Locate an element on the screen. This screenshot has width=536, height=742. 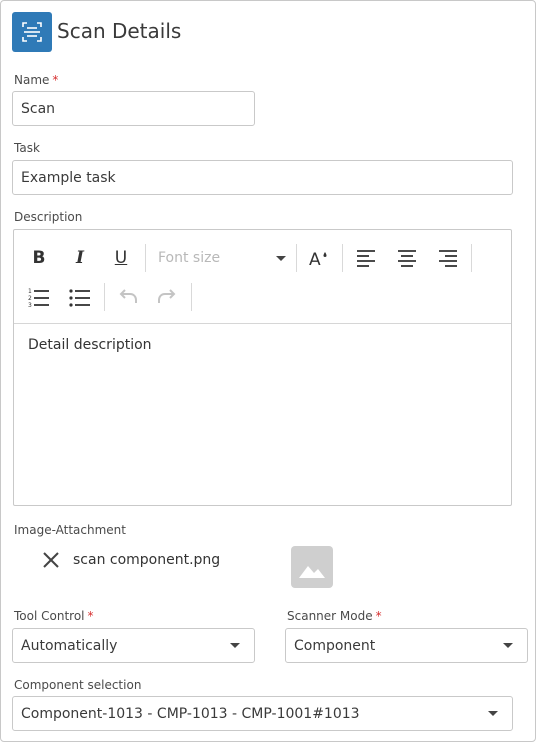
tool-control-value: Automatically is located at coordinates (69, 645).